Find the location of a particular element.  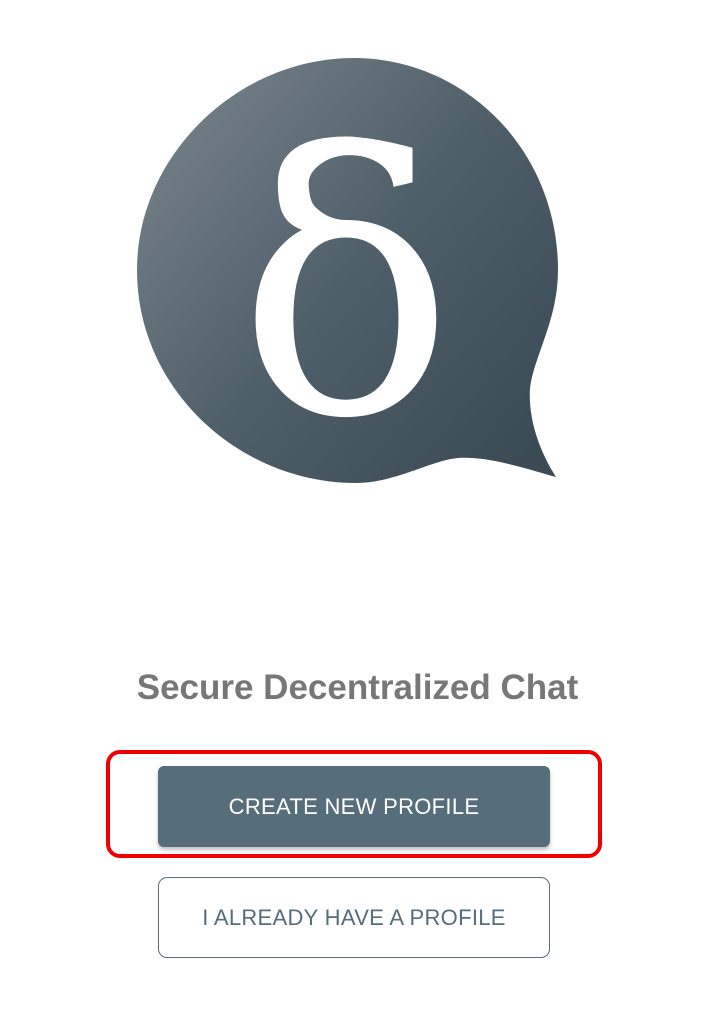

create-new-profile-button: CREATE NEW PROFILE is located at coordinates (354, 806).